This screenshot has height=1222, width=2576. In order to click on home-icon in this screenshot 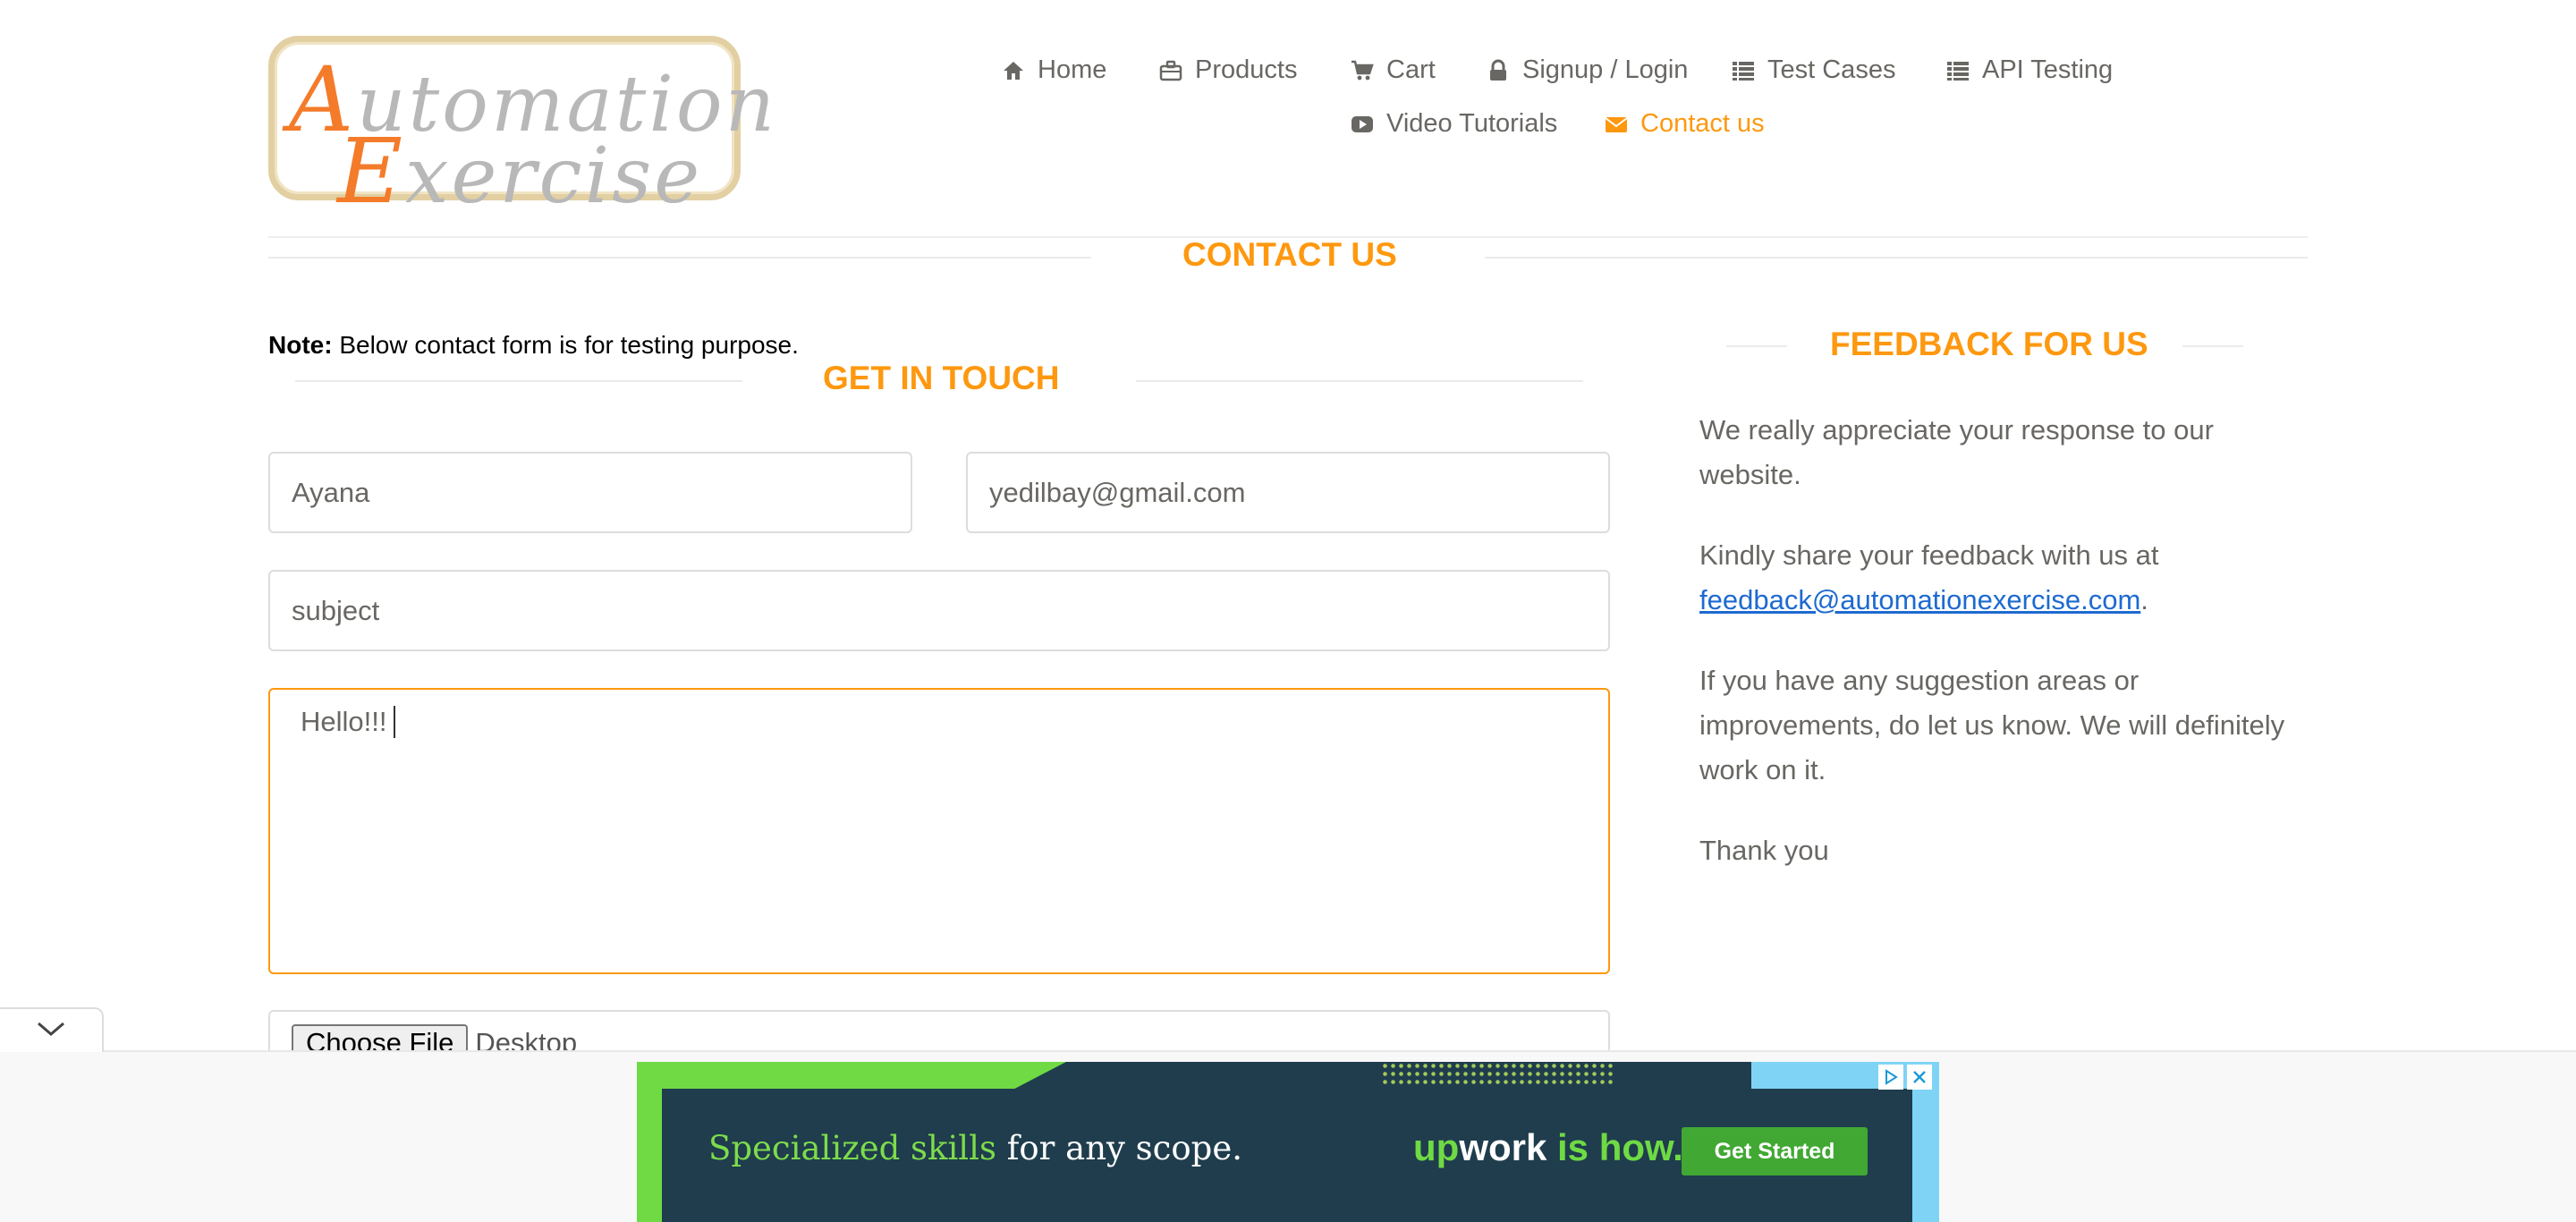, I will do `click(1013, 70)`.